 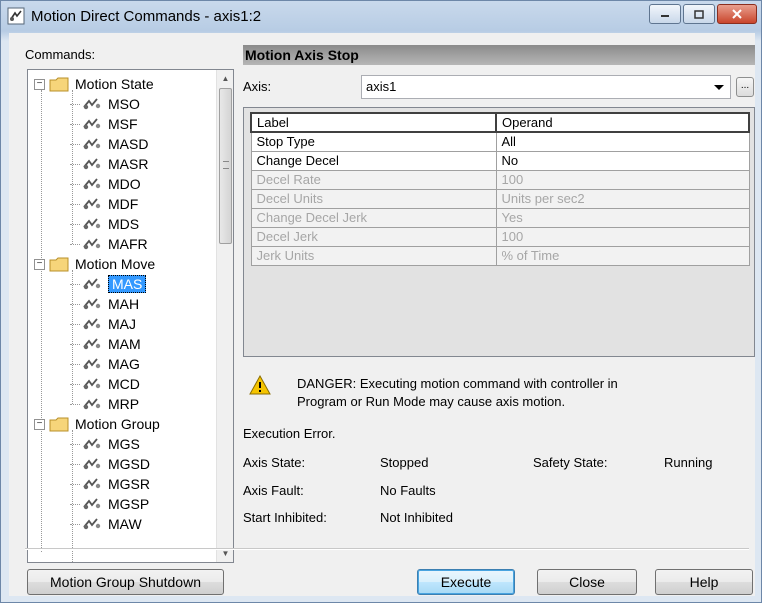 What do you see at coordinates (104, 404) in the screenshot?
I see `tree-command-item: MRP` at bounding box center [104, 404].